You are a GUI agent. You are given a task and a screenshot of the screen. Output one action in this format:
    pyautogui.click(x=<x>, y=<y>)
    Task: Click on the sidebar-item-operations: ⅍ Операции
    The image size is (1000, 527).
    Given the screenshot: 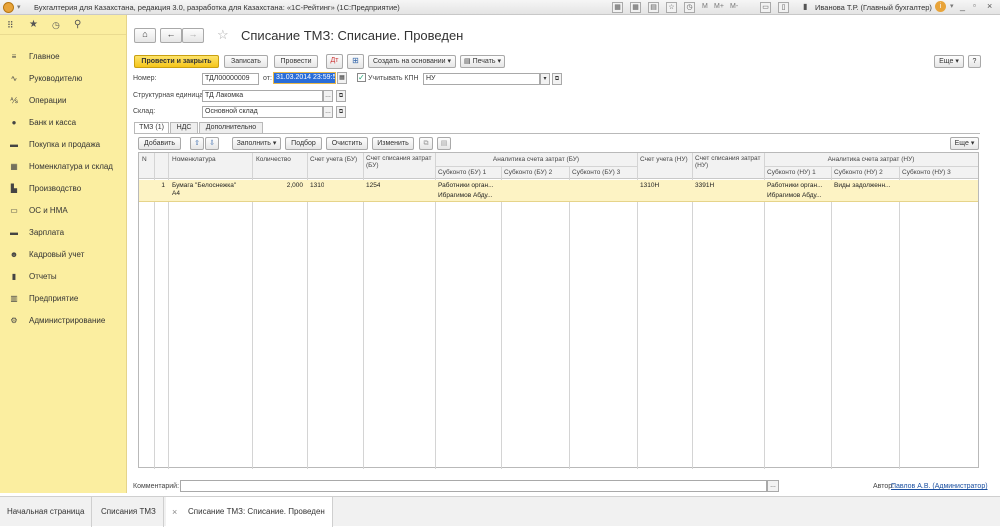 What is the action you would take?
    pyautogui.click(x=63, y=100)
    